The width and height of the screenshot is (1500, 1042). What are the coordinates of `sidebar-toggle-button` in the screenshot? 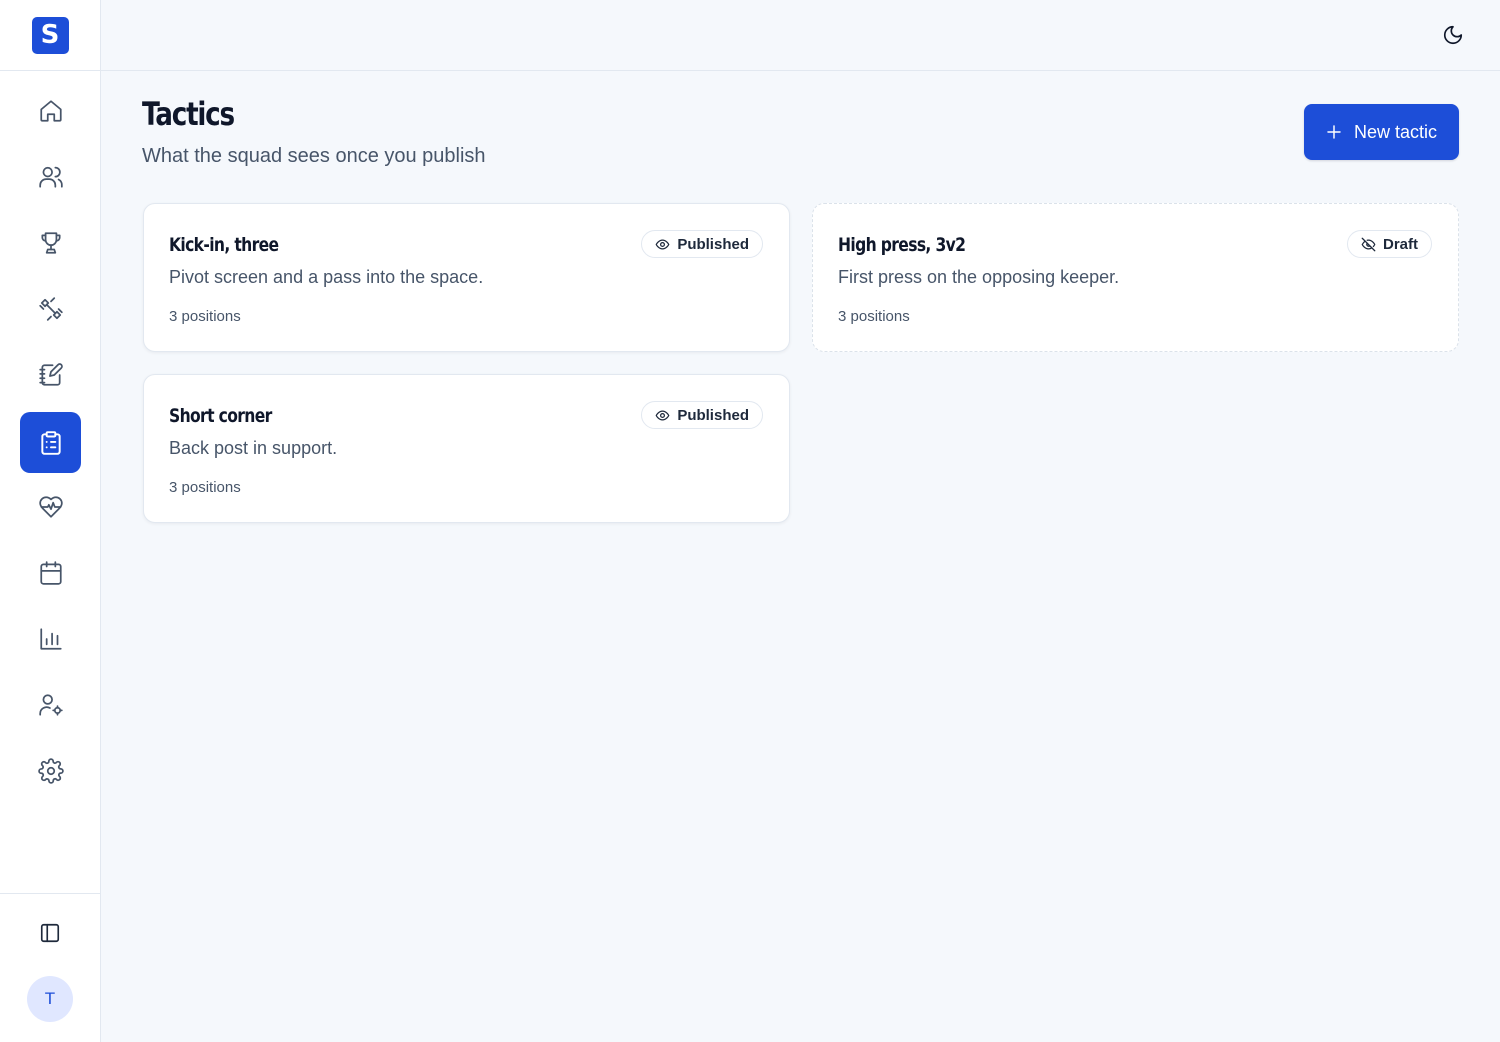 It's located at (50, 933).